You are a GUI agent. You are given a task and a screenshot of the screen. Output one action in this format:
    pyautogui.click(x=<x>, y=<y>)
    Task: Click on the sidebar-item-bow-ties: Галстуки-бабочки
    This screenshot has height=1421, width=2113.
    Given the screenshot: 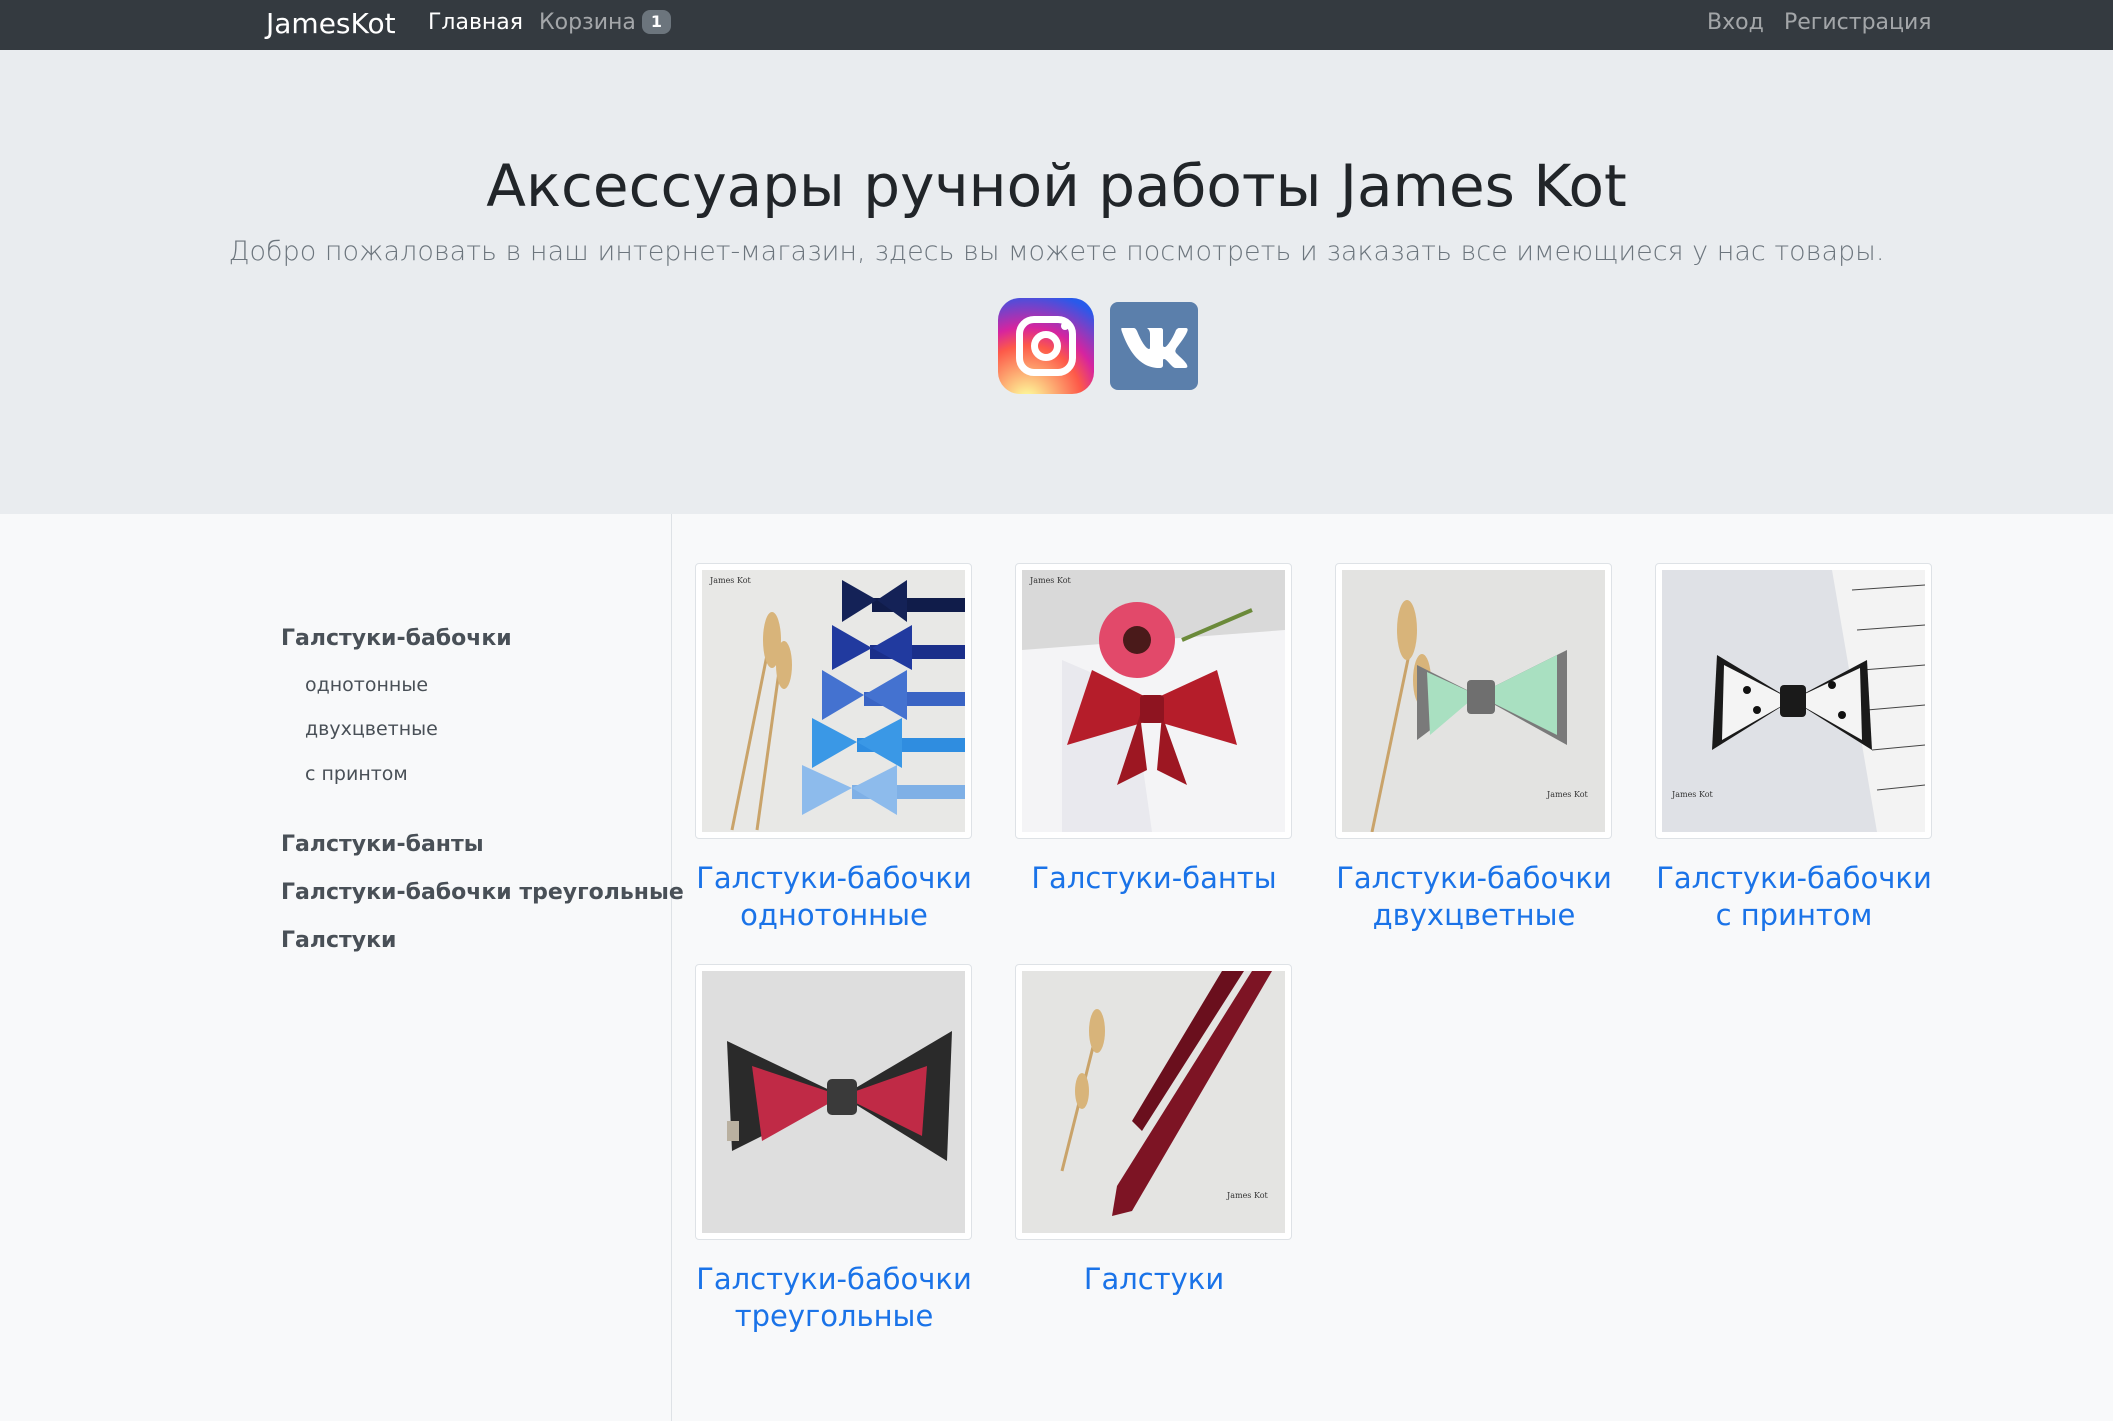 What is the action you would take?
    pyautogui.click(x=396, y=638)
    